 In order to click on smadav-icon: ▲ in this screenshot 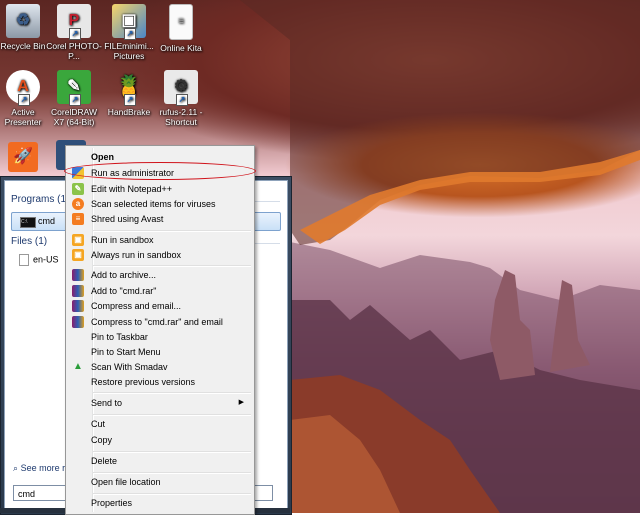, I will do `click(78, 366)`.